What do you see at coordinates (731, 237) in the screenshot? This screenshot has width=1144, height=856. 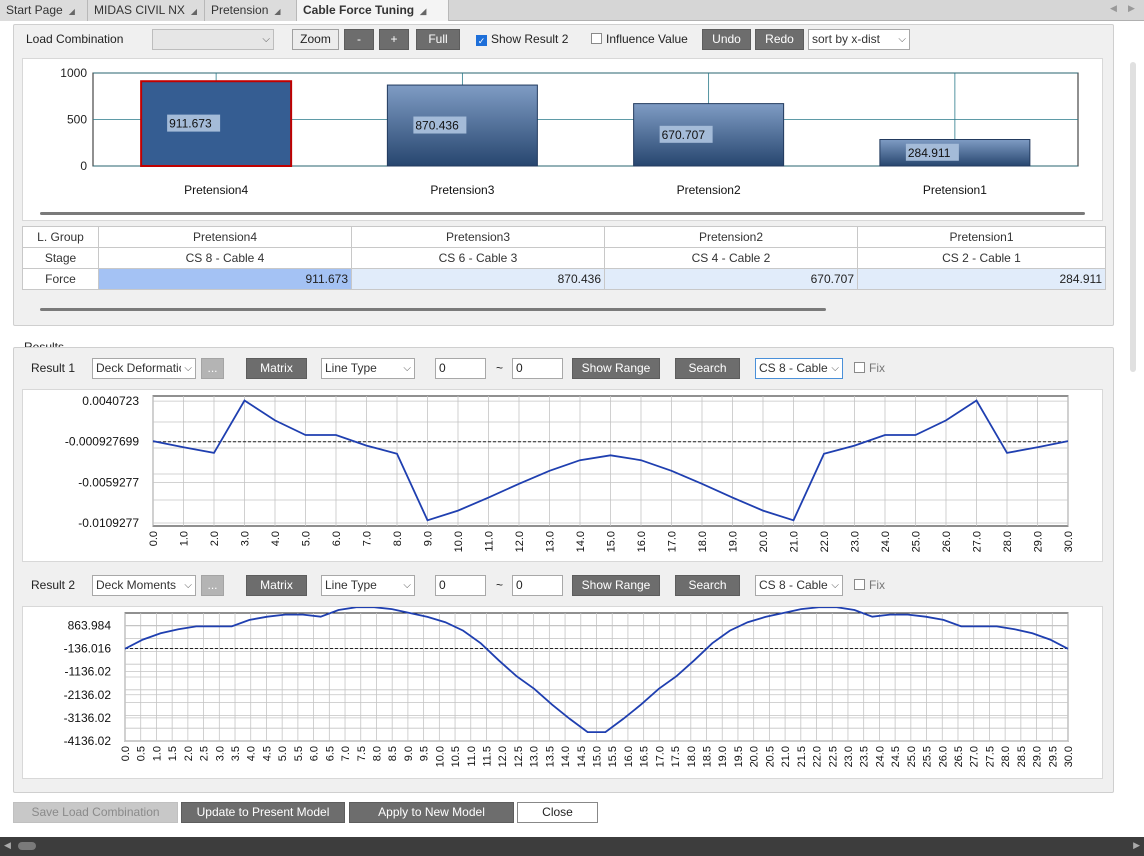 I see `group-cell: Pretension2` at bounding box center [731, 237].